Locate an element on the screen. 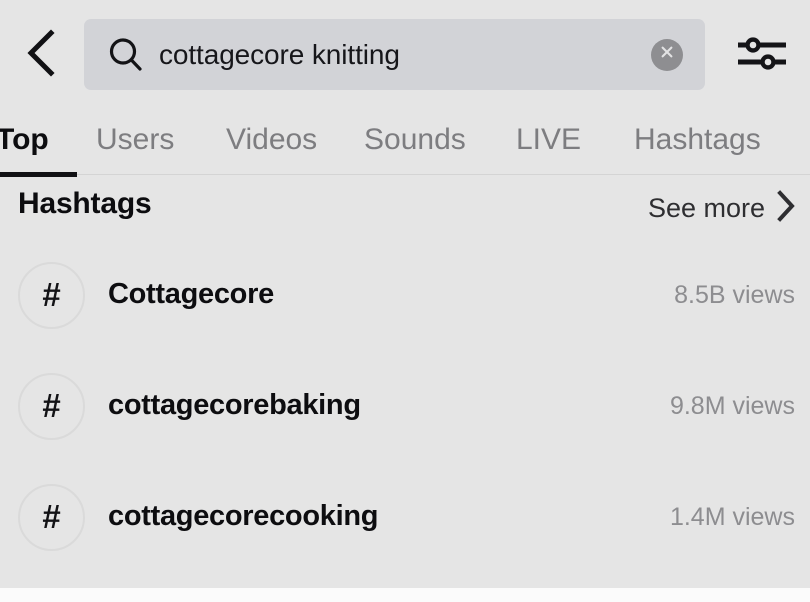 The image size is (810, 602). hashtag-name: Cottagecore is located at coordinates (191, 294).